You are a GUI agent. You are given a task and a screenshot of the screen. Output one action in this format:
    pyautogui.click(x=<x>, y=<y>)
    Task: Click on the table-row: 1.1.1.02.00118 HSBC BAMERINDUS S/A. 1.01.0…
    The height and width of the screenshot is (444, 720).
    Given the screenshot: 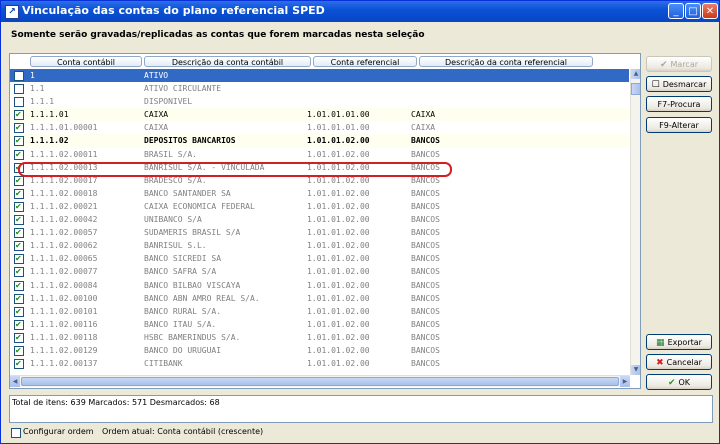 What is the action you would take?
    pyautogui.click(x=319, y=337)
    